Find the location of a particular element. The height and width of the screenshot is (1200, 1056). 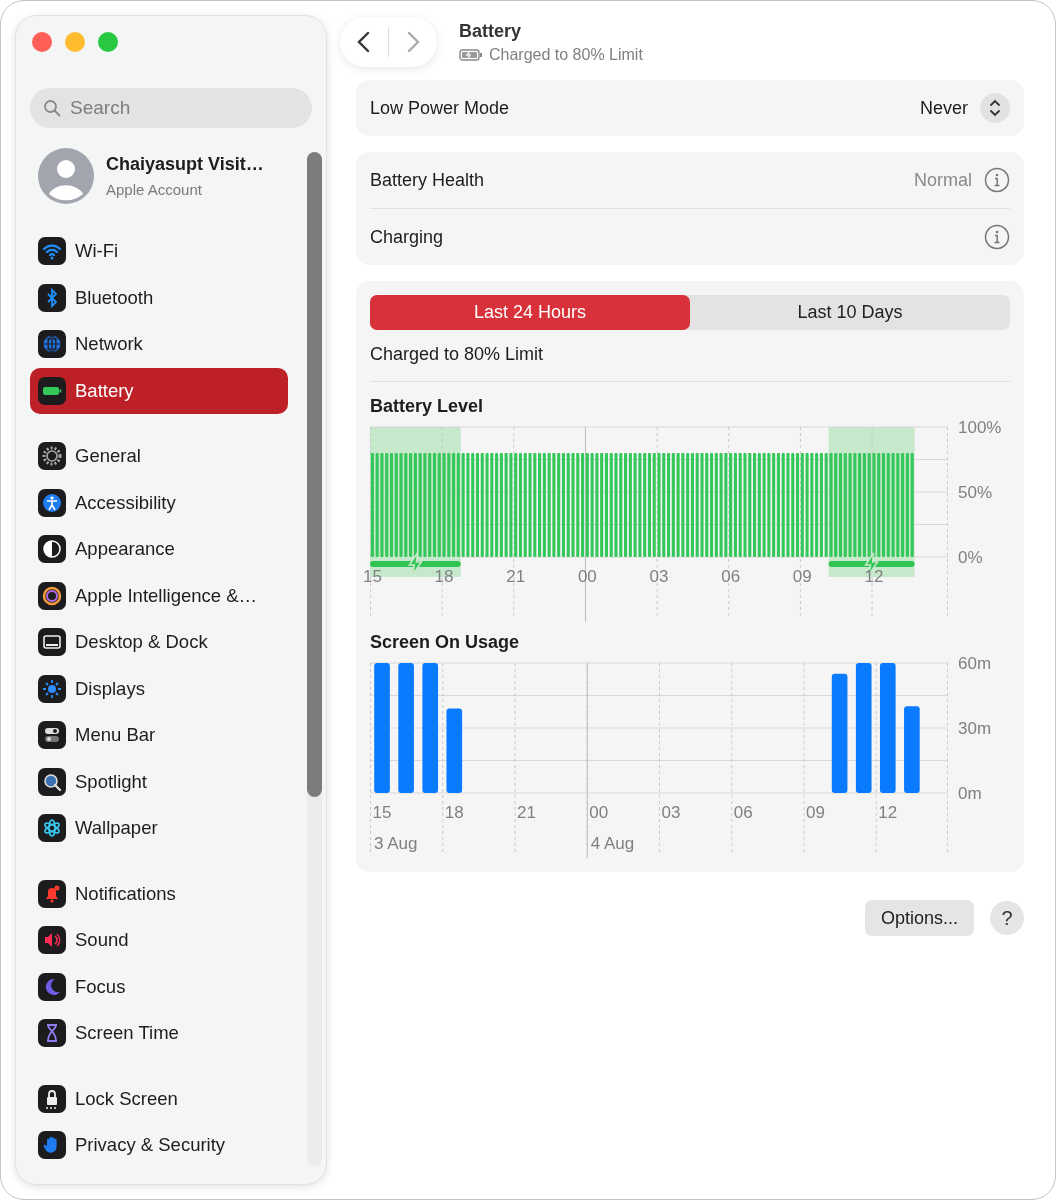

close-button is located at coordinates (42, 42).